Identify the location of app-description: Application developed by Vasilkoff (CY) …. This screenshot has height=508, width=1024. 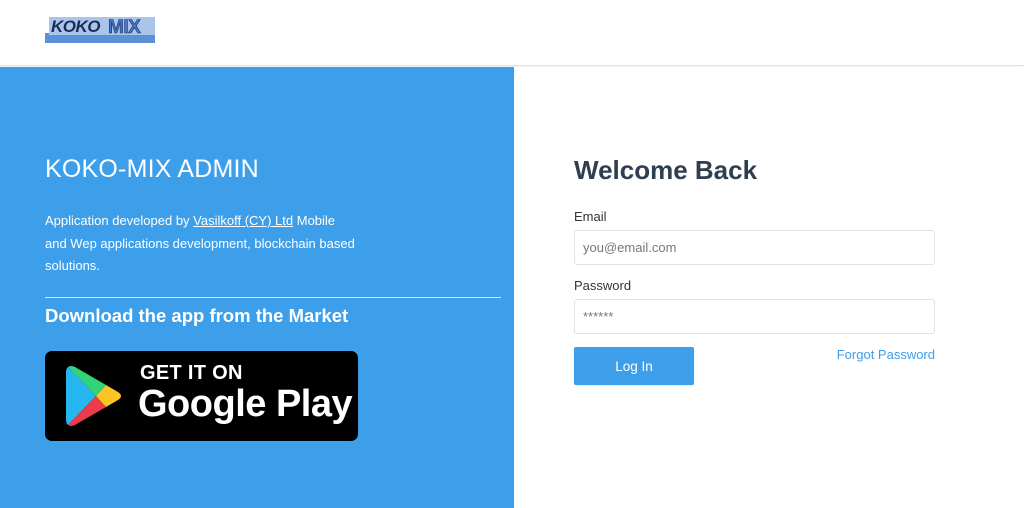
(200, 244).